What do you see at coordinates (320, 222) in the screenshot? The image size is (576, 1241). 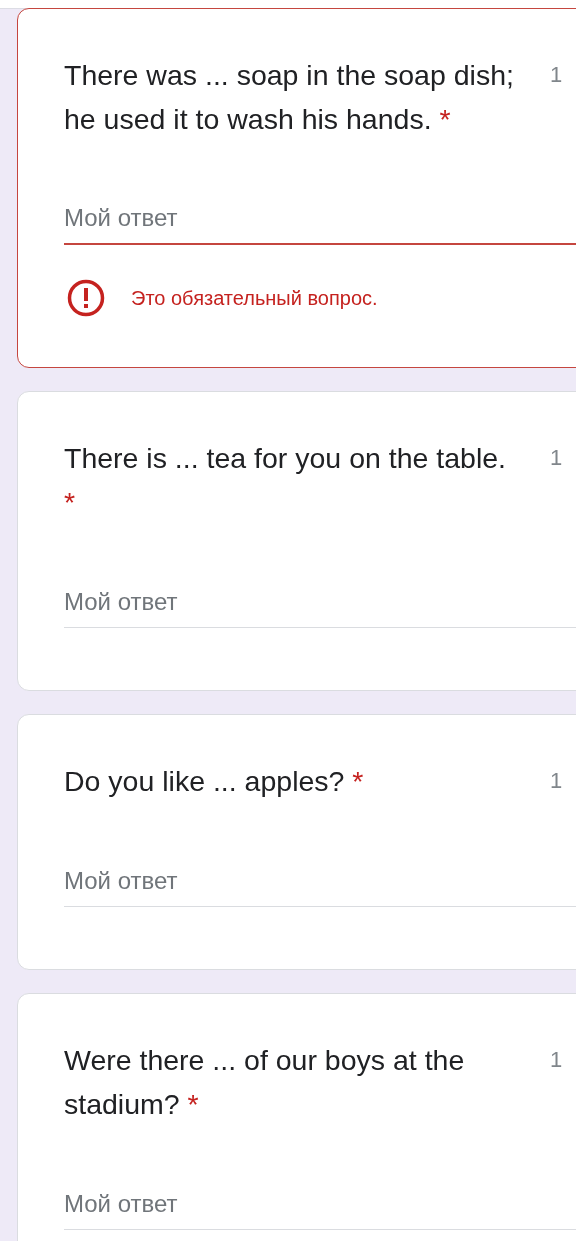 I see `answer-field: Мой ответ` at bounding box center [320, 222].